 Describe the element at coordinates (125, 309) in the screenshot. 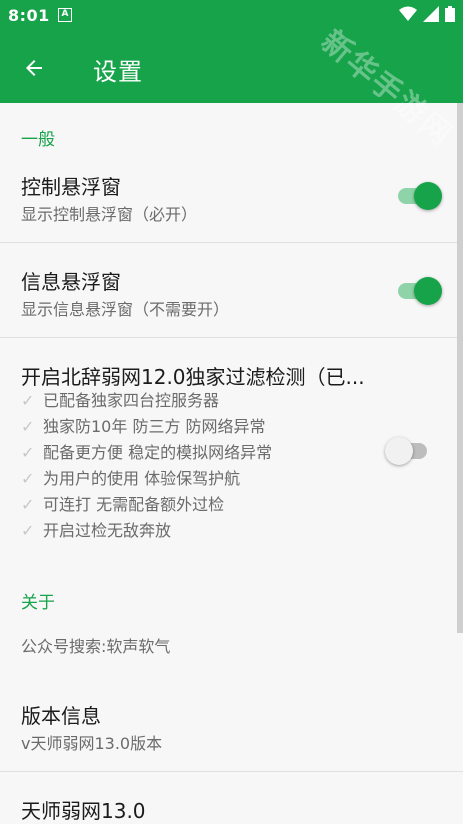

I see `pref-summary: 显示信息悬浮窗（不需要开）` at that location.